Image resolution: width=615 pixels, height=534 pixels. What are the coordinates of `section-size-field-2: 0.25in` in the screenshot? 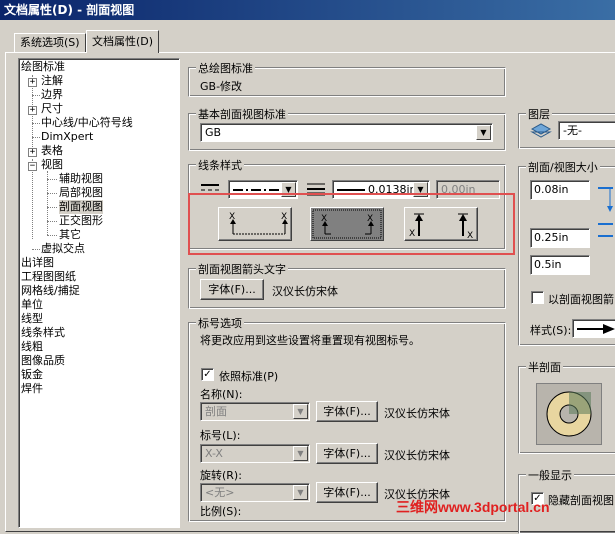 It's located at (560, 238).